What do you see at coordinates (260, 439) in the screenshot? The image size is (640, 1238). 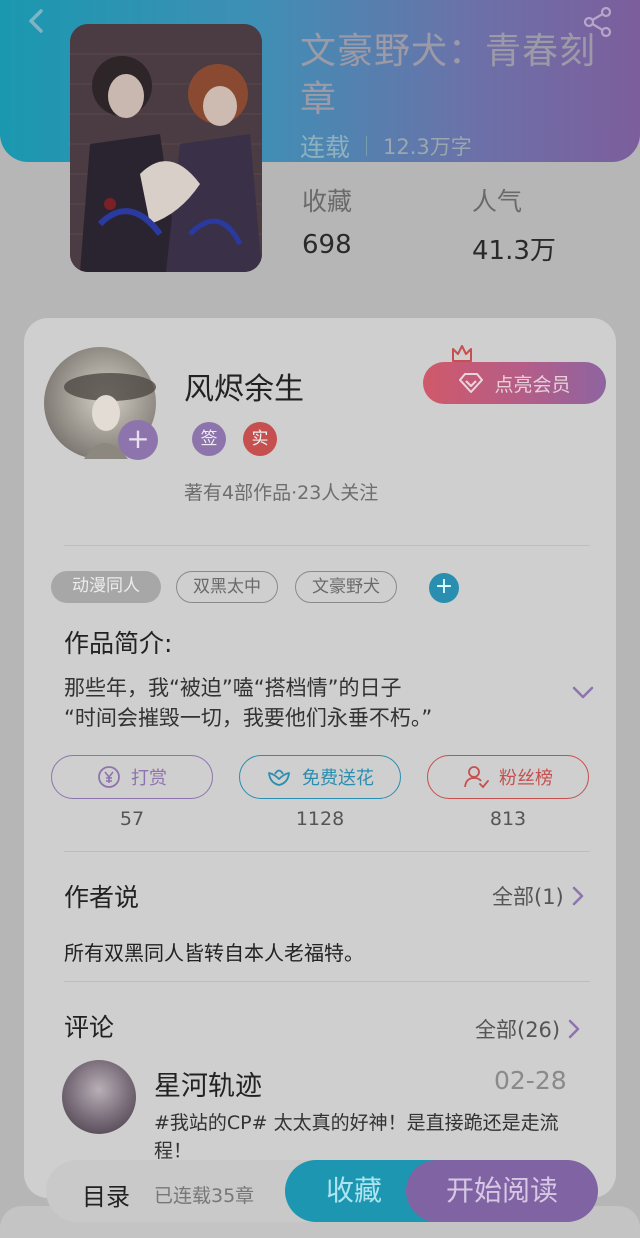 I see `verified-badge: 实` at bounding box center [260, 439].